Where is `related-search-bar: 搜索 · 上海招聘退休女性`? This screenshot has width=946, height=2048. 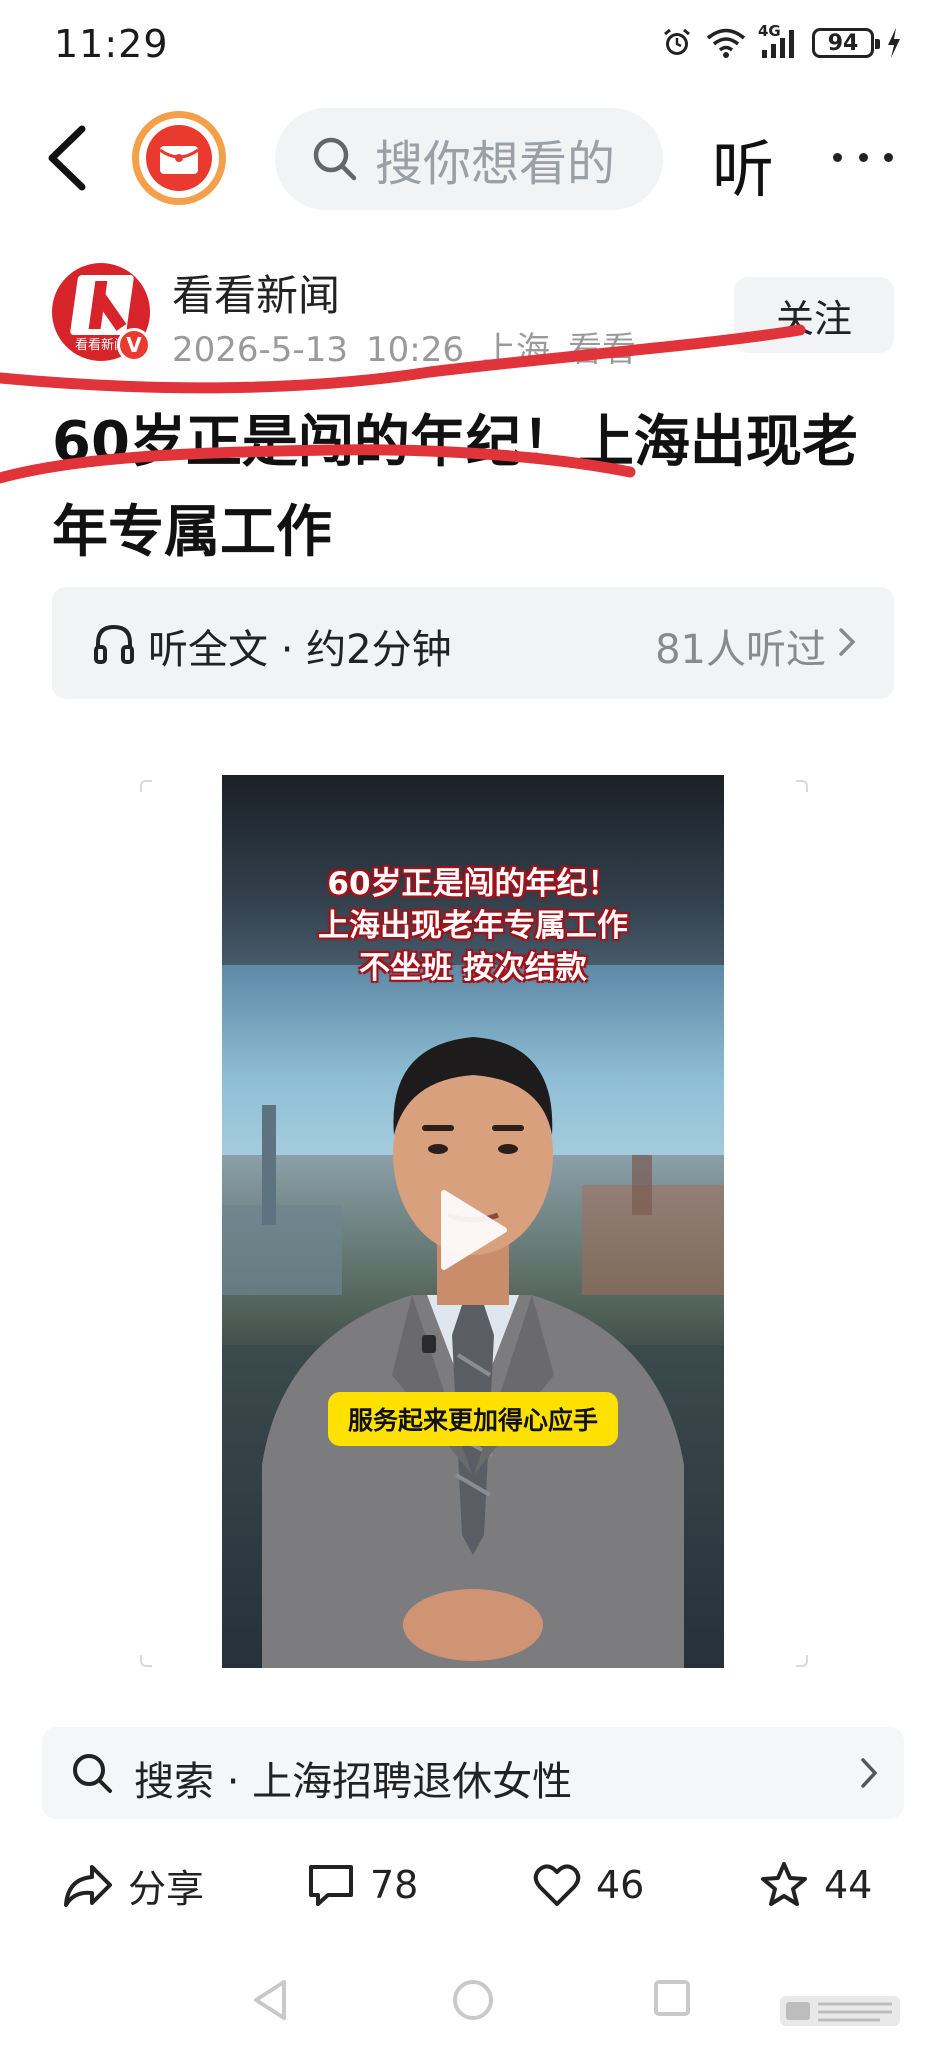
related-search-bar: 搜索 · 上海招聘退休女性 is located at coordinates (473, 1773).